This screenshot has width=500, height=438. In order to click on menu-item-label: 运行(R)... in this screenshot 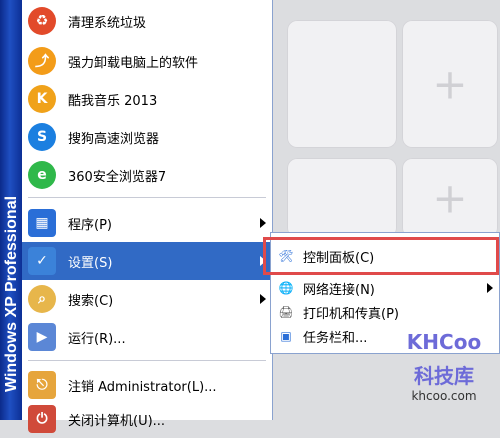, I will do `click(97, 339)`.